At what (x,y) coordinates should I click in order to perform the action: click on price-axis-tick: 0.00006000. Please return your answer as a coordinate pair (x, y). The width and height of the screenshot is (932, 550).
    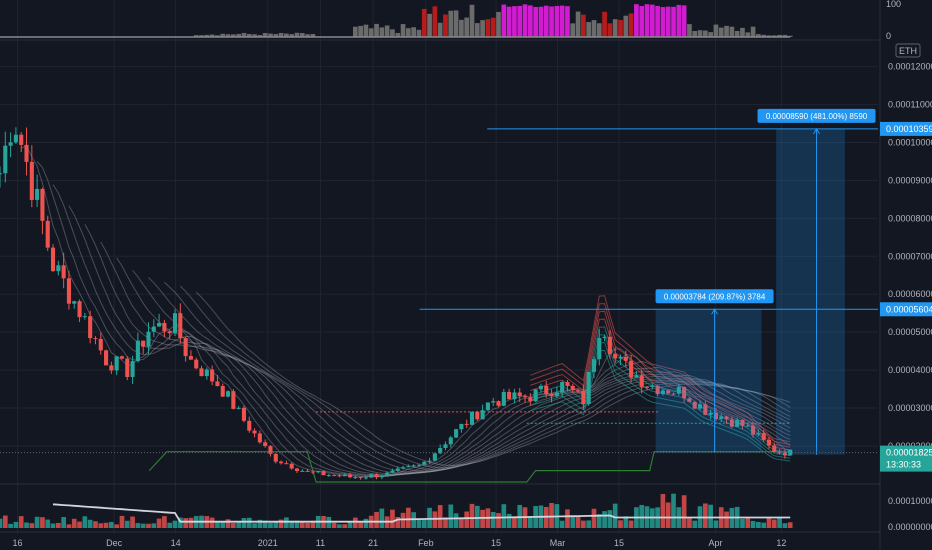
    Looking at the image, I should click on (910, 294).